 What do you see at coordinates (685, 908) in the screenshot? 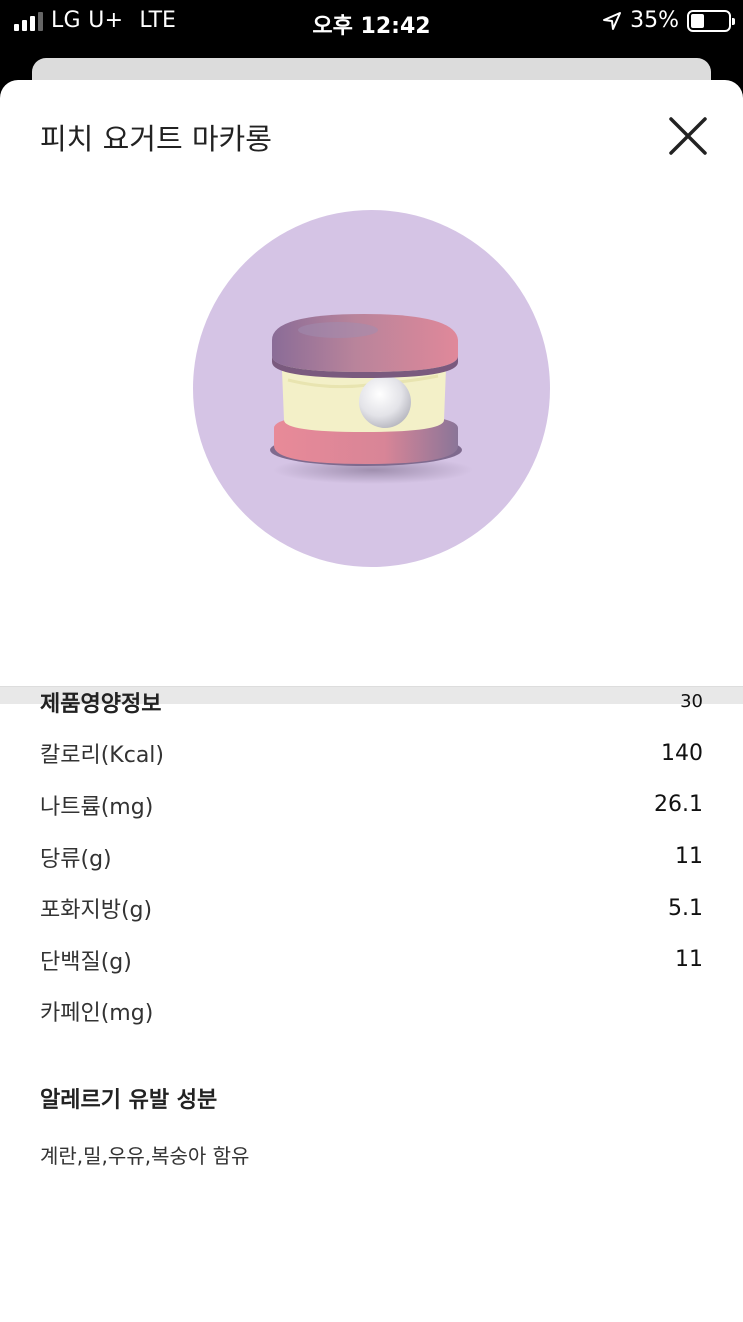
I see `nutrition-value: 5.1` at bounding box center [685, 908].